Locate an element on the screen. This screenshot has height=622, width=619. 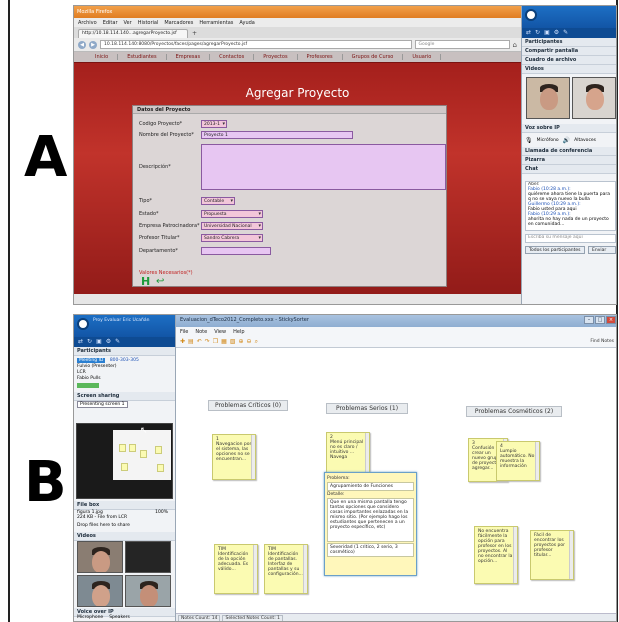
select-tipo: Contable is located at coordinates (218, 201).